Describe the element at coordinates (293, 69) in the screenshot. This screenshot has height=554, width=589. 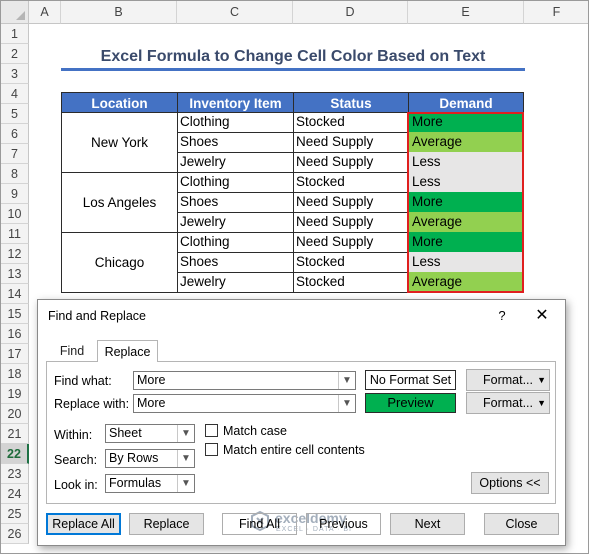
I see `title-underline` at that location.